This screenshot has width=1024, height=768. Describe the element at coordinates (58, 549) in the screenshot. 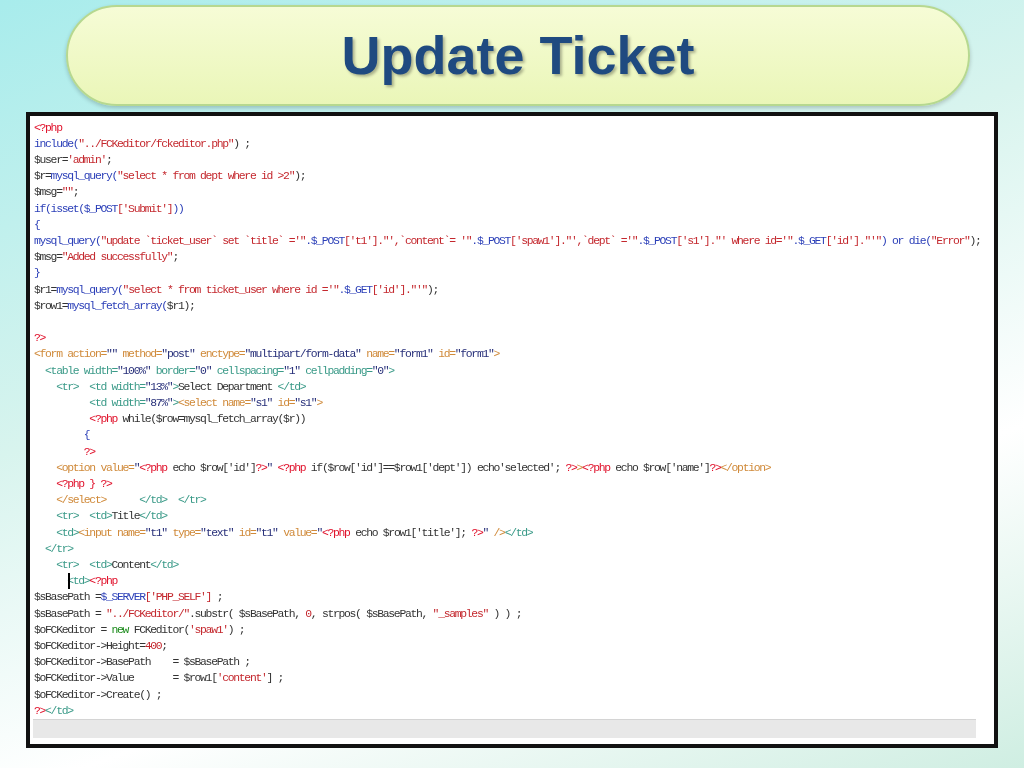

I see `code-line: </tr>` at that location.